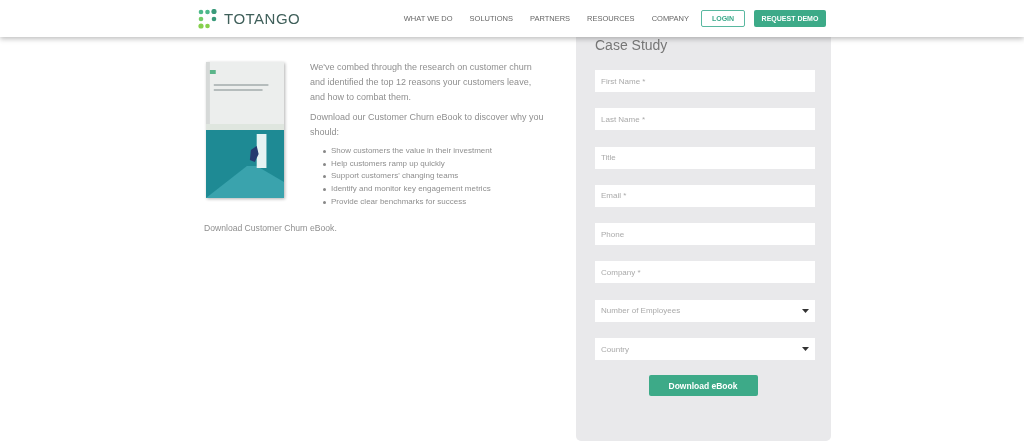 This screenshot has width=1024, height=446. I want to click on form-title: Case Study, so click(632, 45).